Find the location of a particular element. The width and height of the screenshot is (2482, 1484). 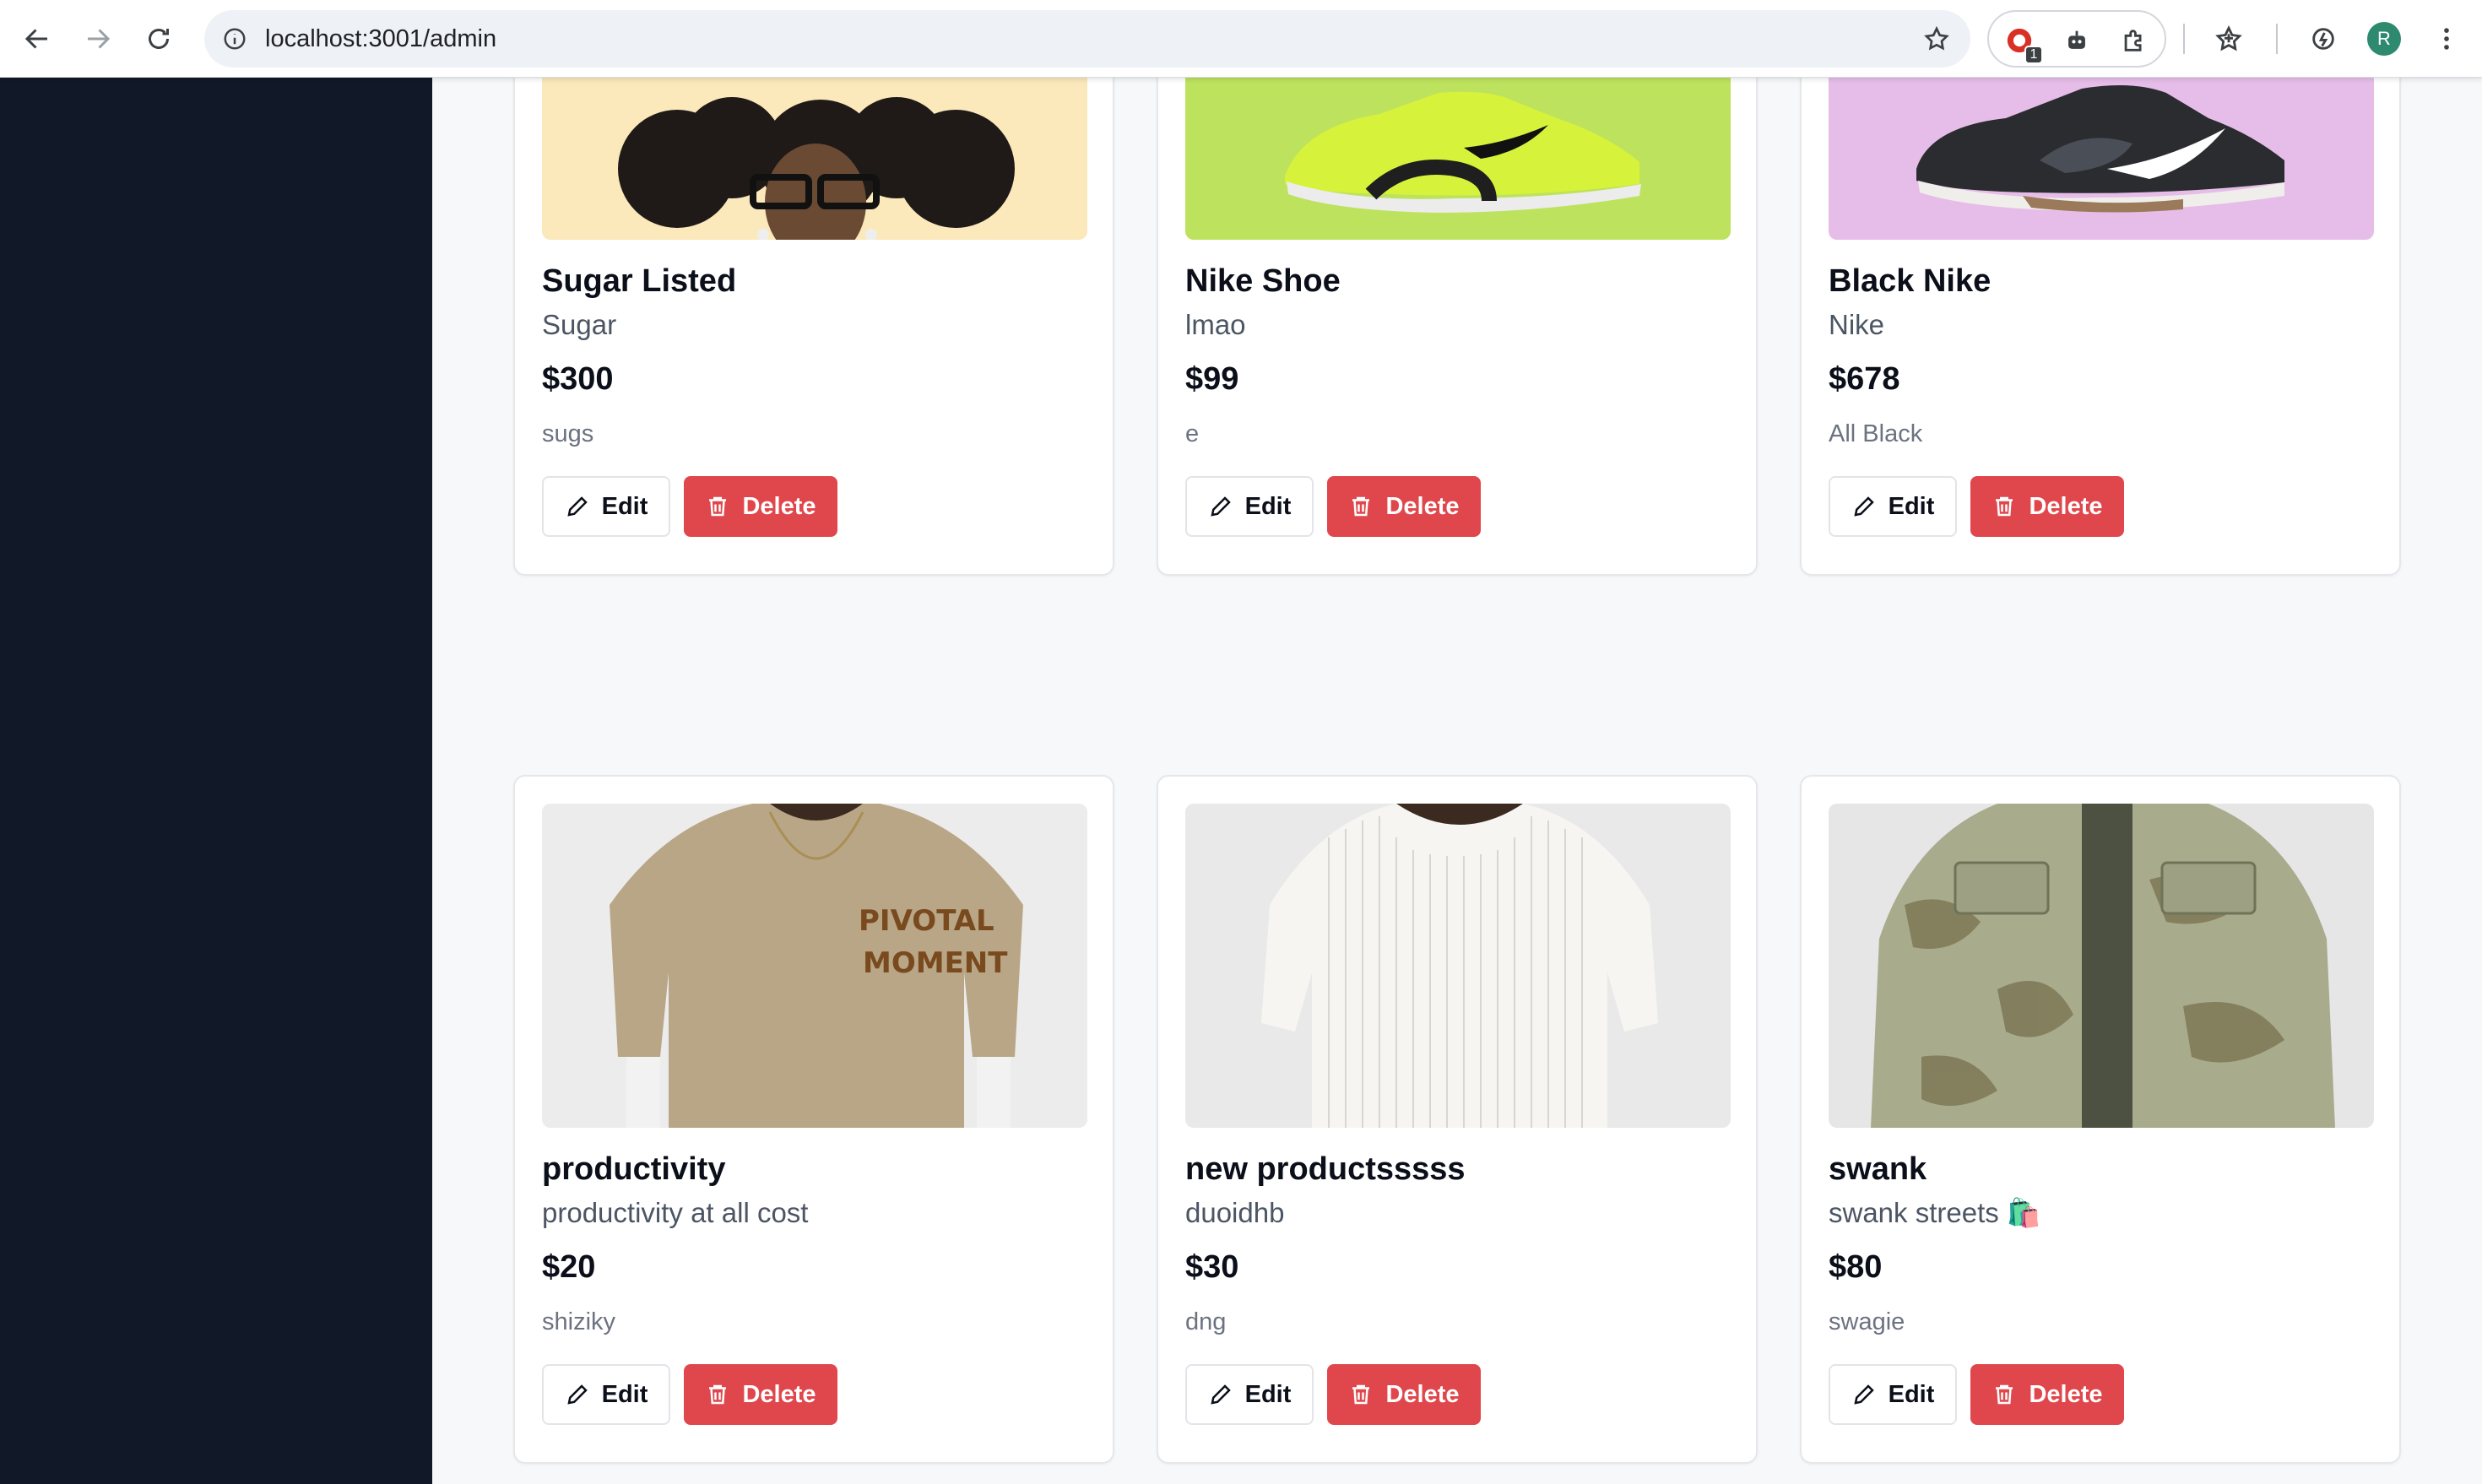

product-subtitle: swank streets 🛍️ is located at coordinates (1935, 1212).